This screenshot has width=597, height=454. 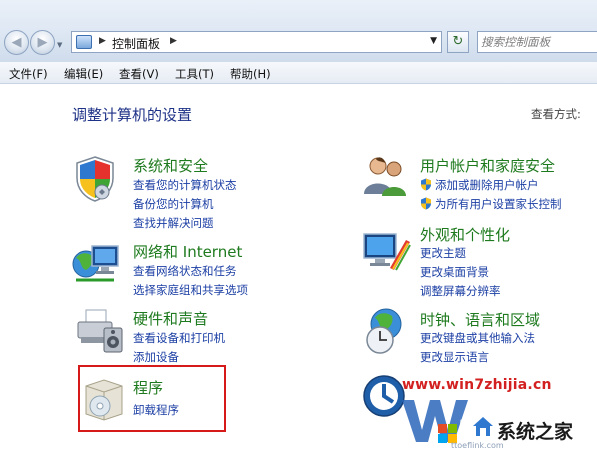 I want to click on shield-icon, so click(x=95, y=179).